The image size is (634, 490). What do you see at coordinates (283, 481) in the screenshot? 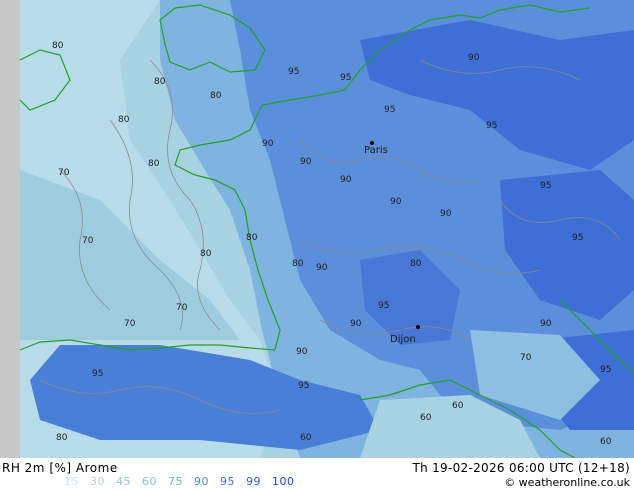
I see `legend-value: 100` at bounding box center [283, 481].